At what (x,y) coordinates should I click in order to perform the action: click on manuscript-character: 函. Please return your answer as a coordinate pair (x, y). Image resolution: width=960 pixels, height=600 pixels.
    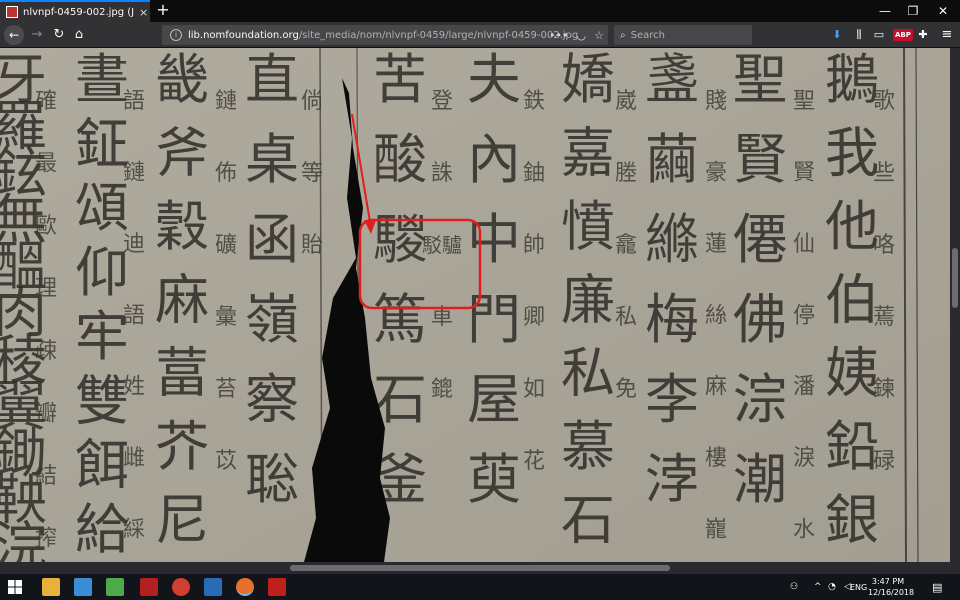
    Looking at the image, I should click on (272, 239).